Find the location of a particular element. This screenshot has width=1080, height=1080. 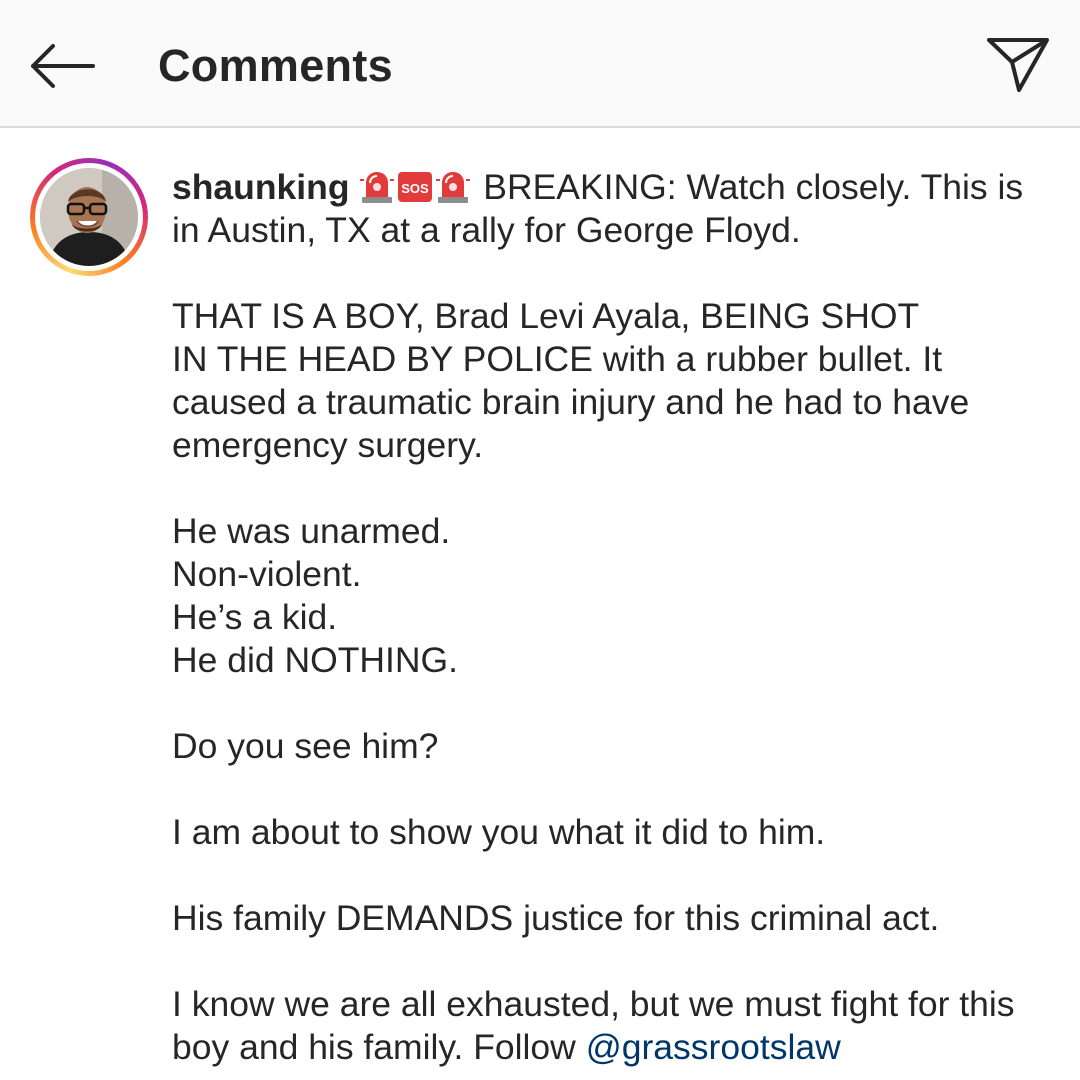

paper-plane-icon is located at coordinates (1018, 65).